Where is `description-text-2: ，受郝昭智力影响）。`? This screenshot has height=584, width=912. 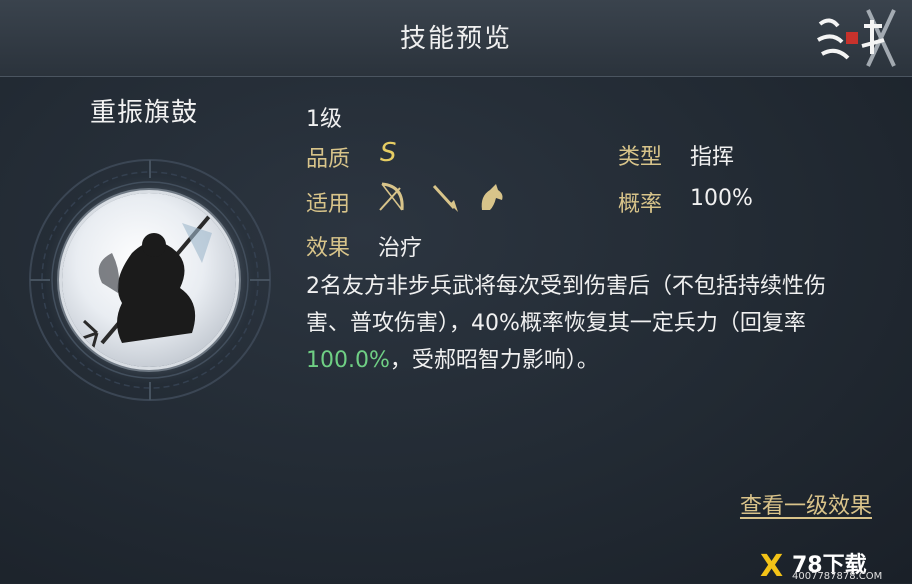 description-text-2: ，受郝昭智力影响）。 is located at coordinates (494, 360).